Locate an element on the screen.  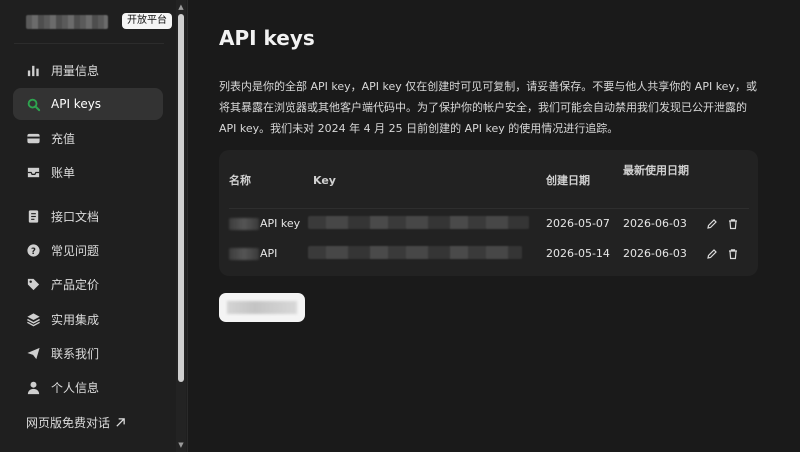
sidebar-item-label: 用量信息 is located at coordinates (75, 70).